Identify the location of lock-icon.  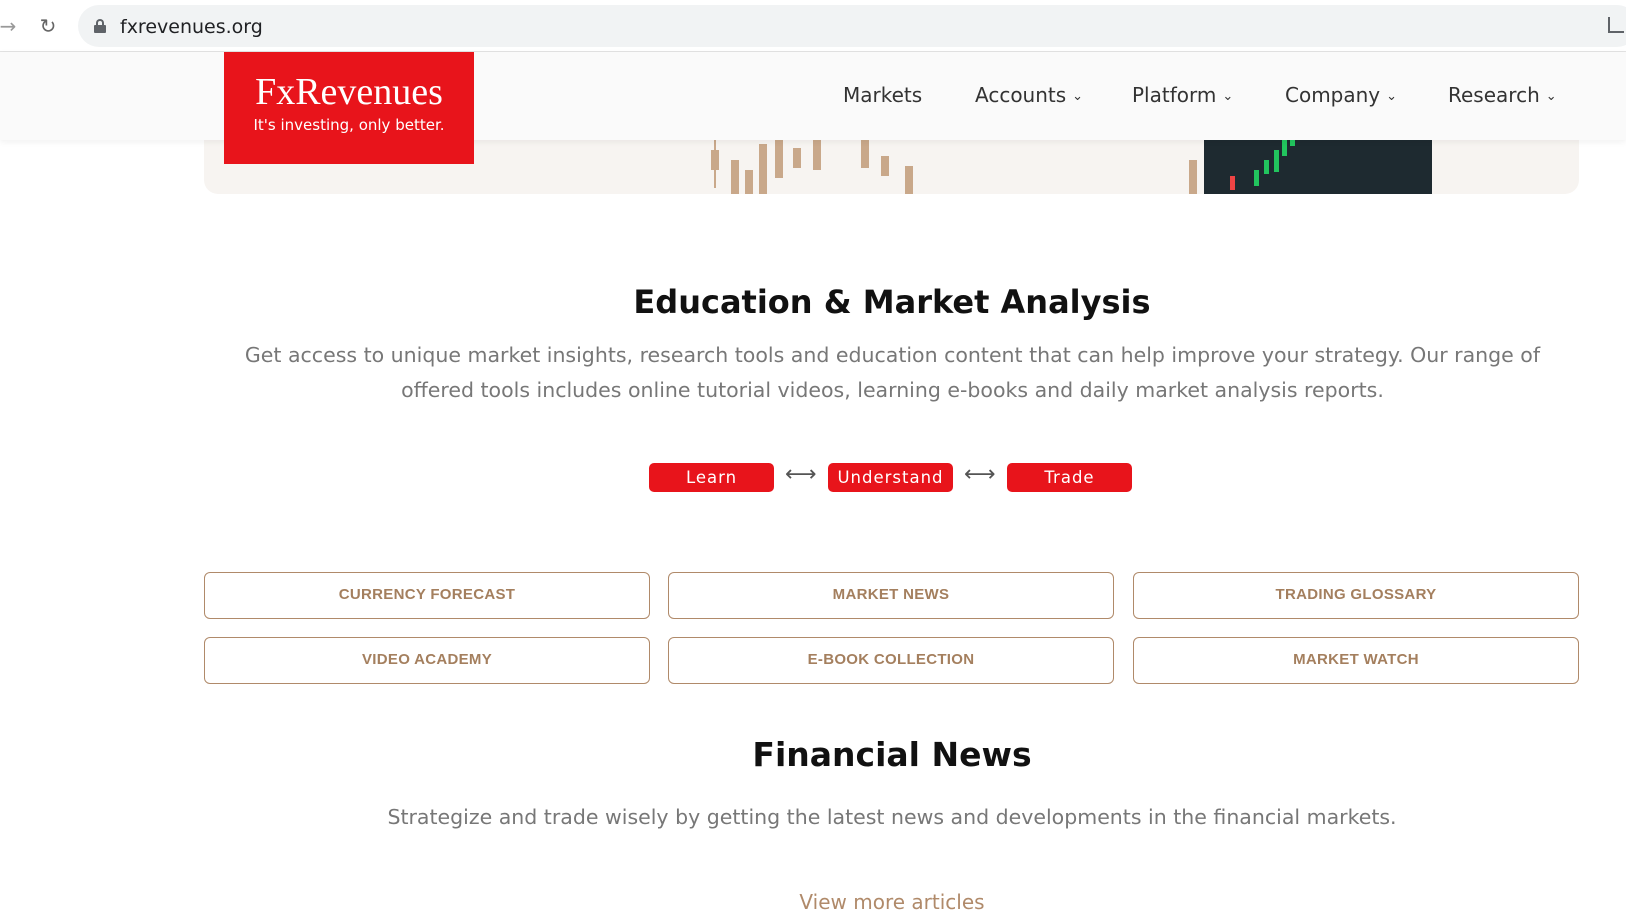
(100, 26).